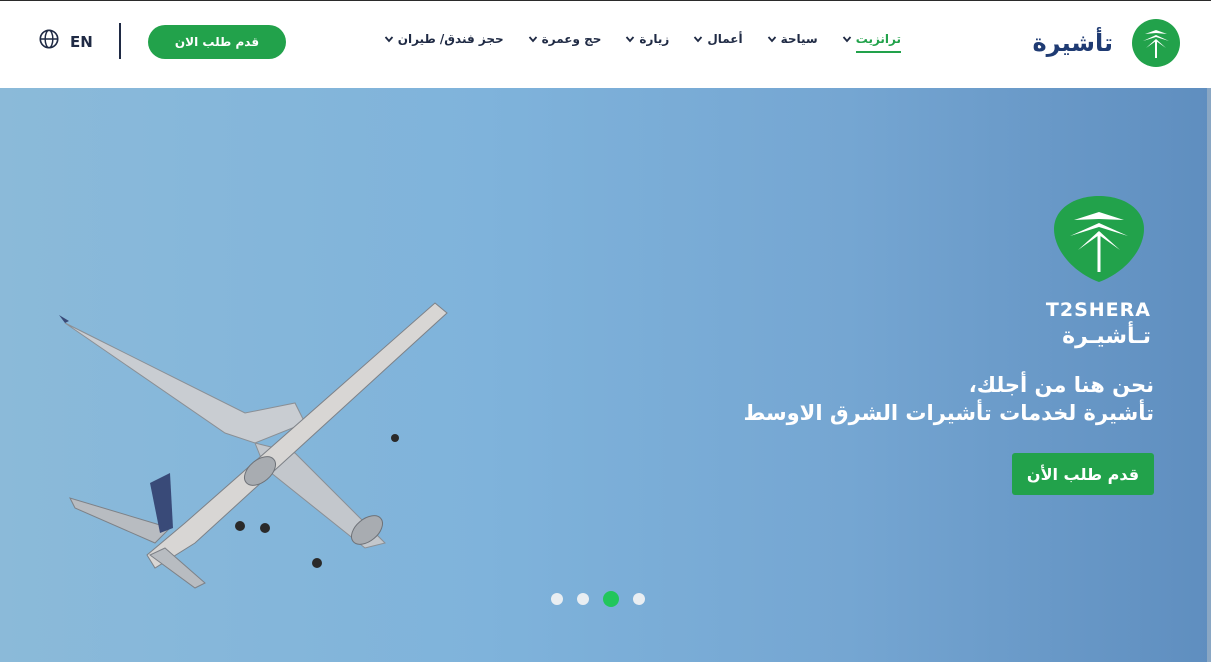 This screenshot has height=662, width=1211. What do you see at coordinates (654, 39) in the screenshot?
I see `nav-label: زيارة` at bounding box center [654, 39].